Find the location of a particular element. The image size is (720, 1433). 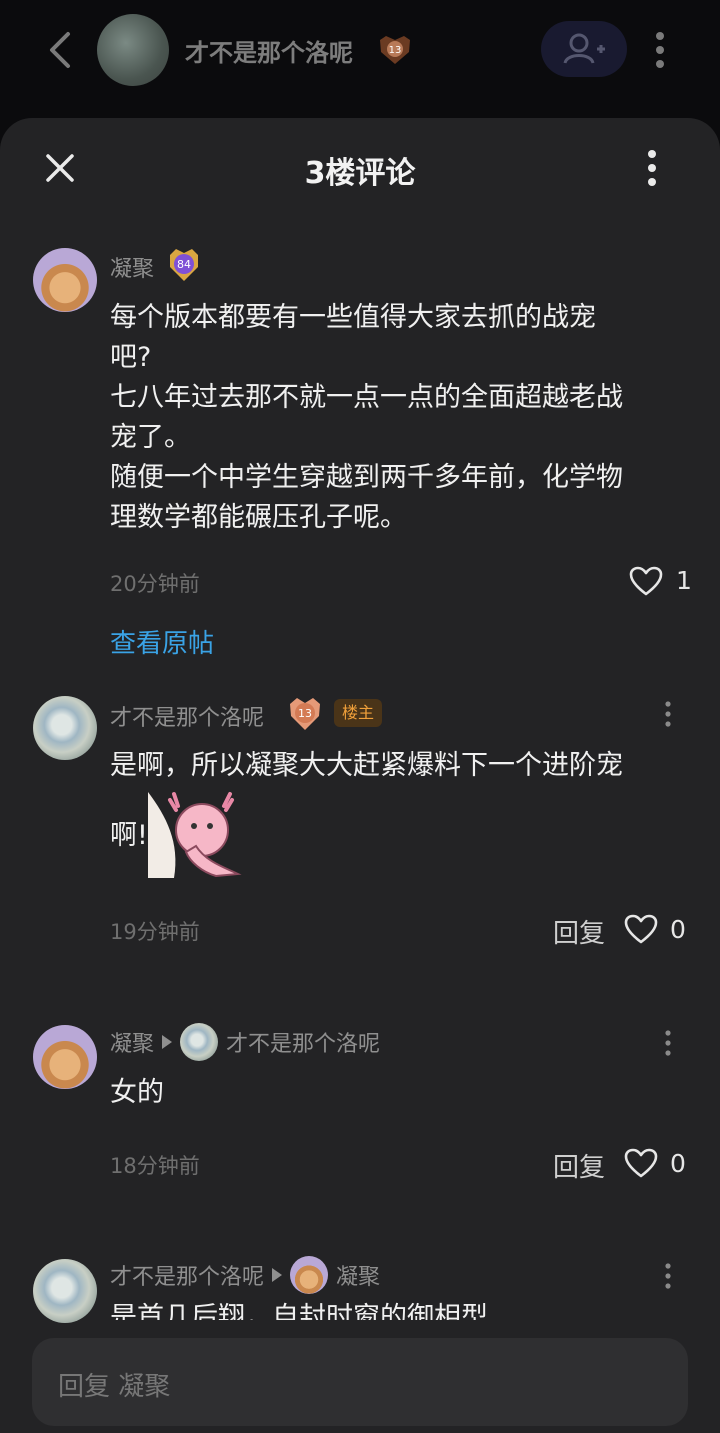

reply-header: 才不是那个洛呢 凝聚 is located at coordinates (245, 1275).